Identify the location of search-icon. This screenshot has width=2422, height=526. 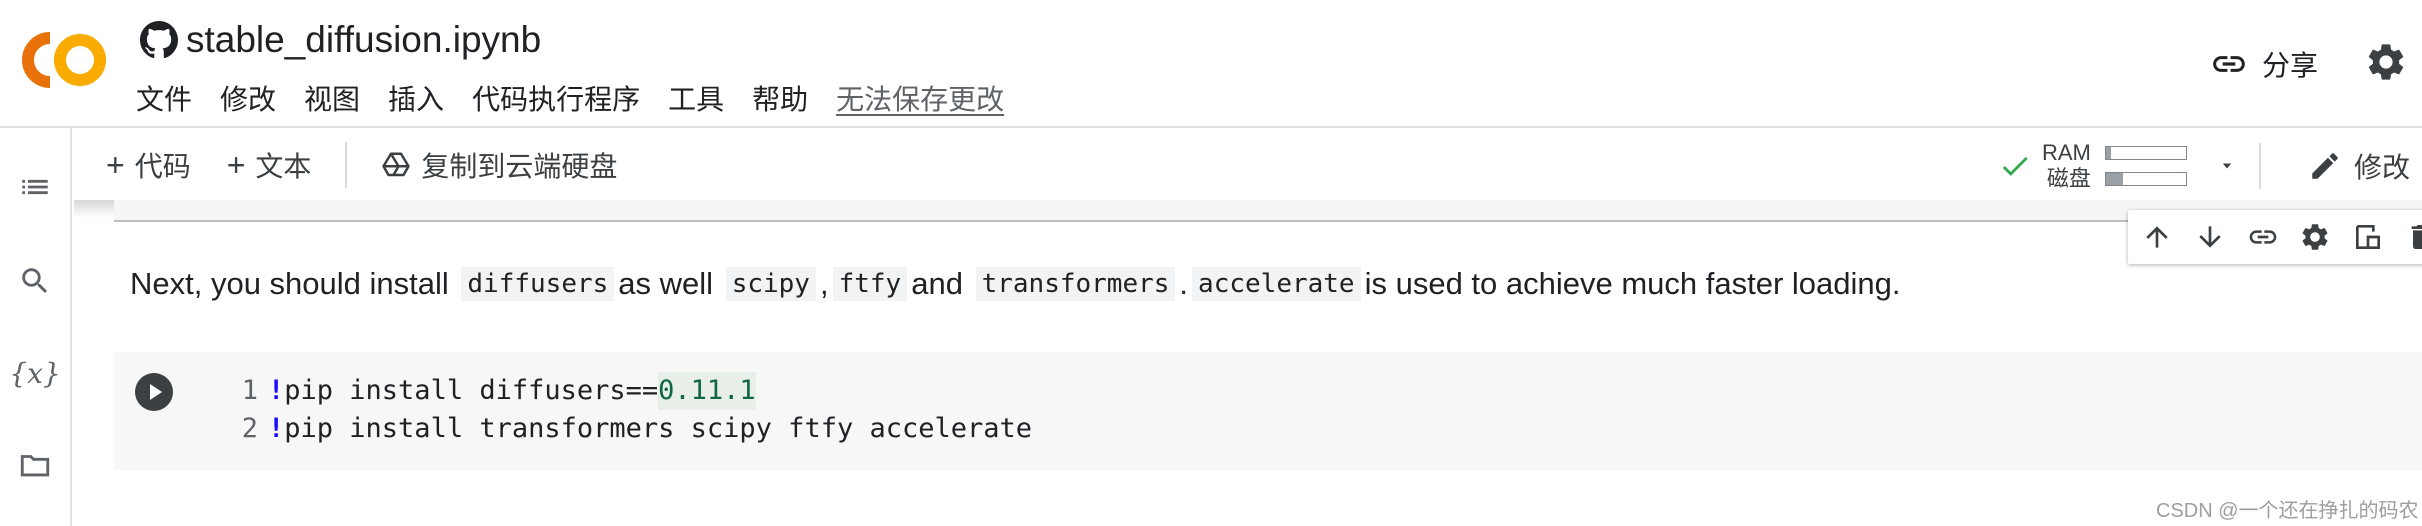
(35, 281).